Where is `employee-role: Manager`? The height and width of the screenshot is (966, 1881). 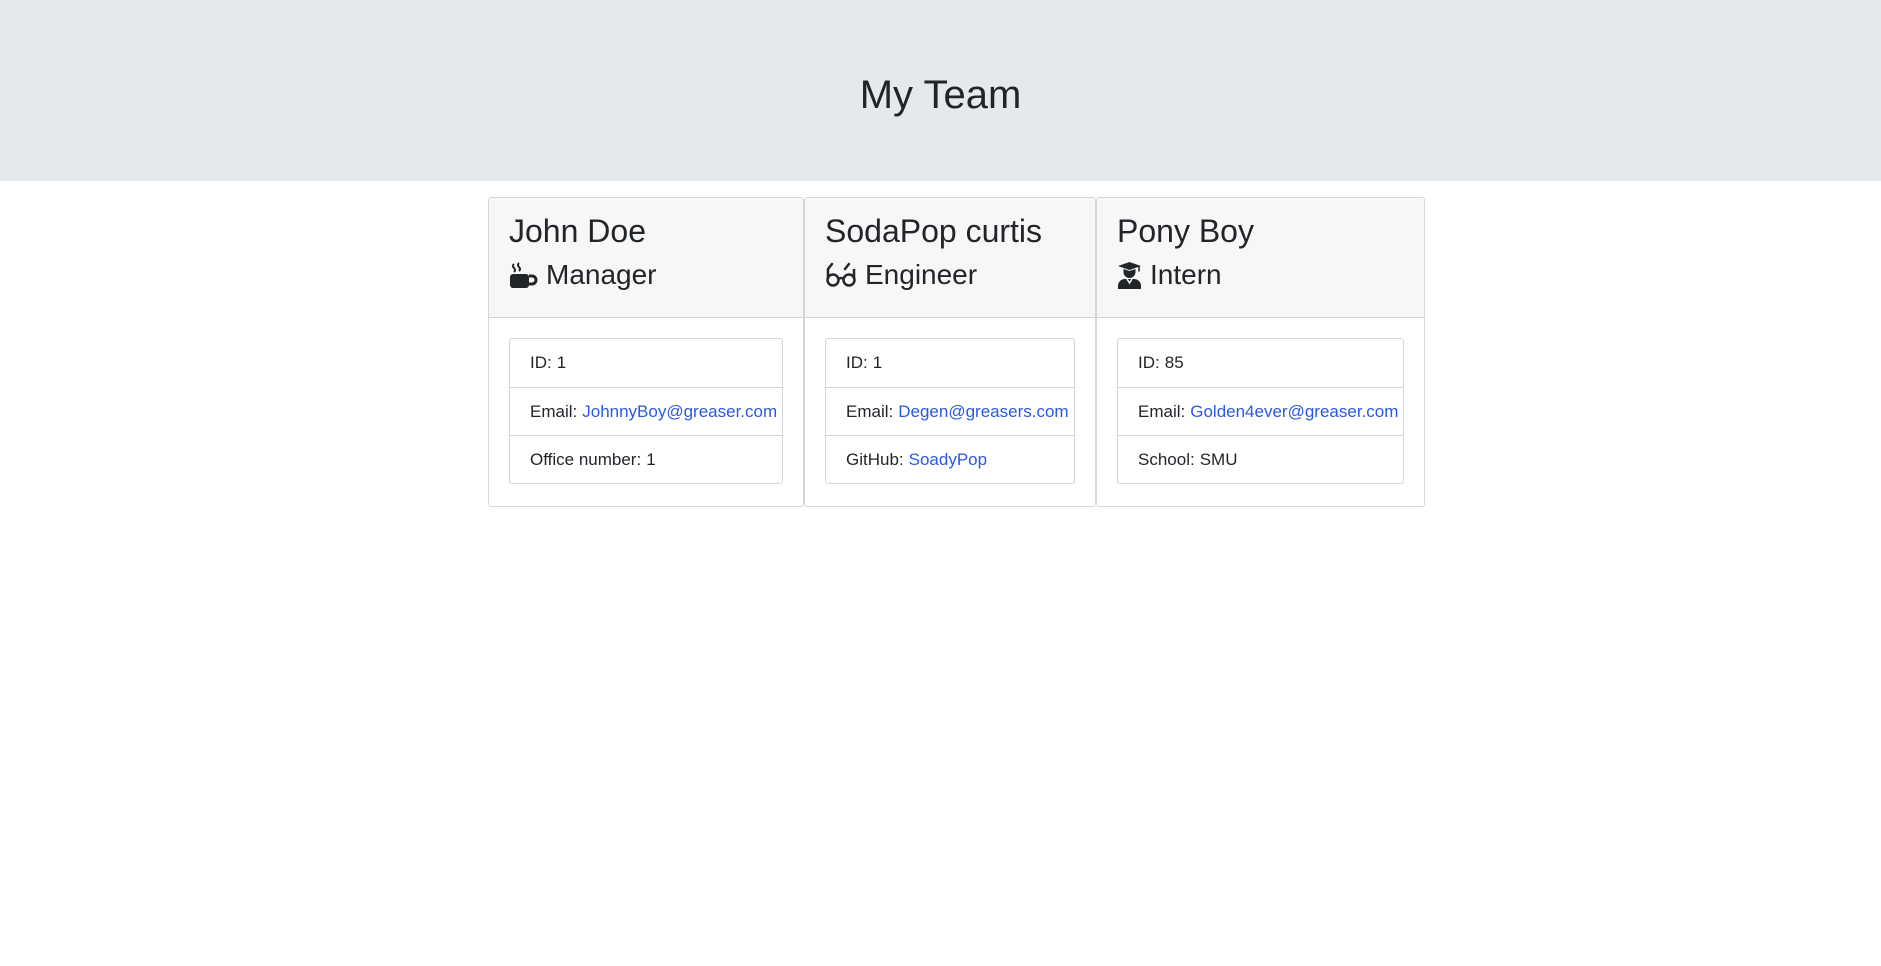
employee-role: Manager is located at coordinates (646, 275).